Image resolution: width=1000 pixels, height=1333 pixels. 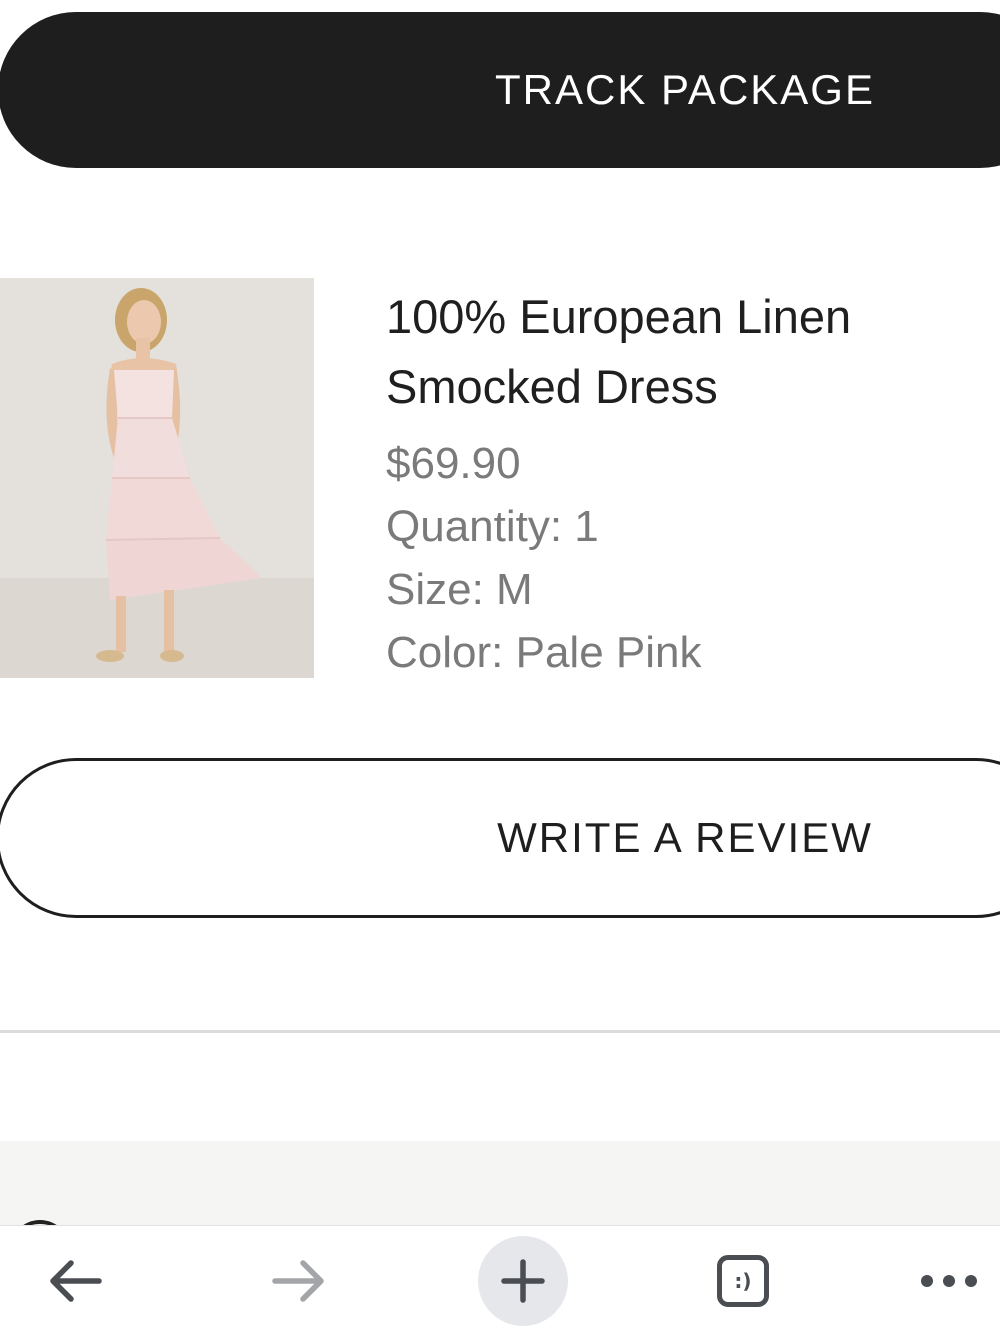 I want to click on dress-photo-illustration, so click(x=157, y=478).